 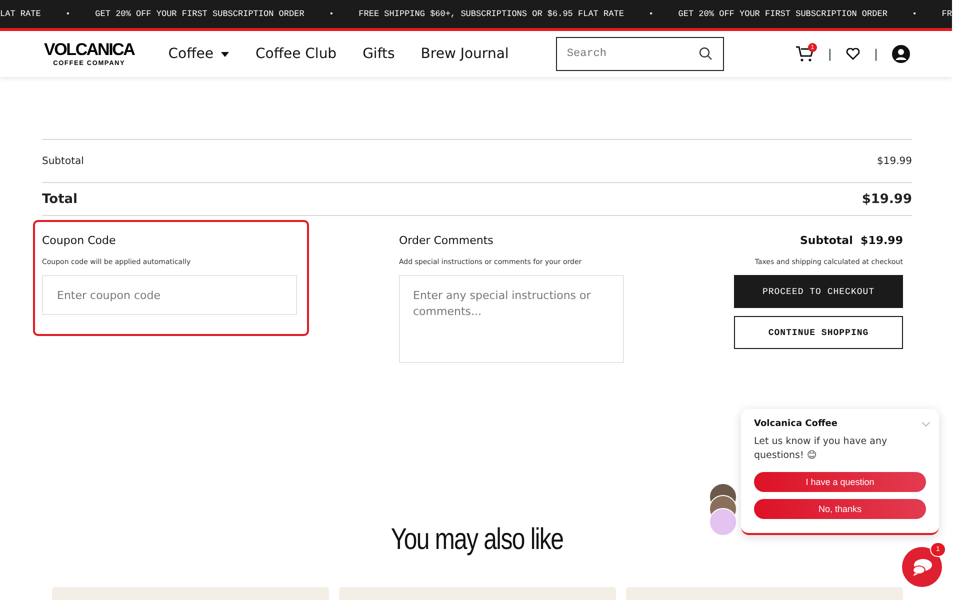 What do you see at coordinates (894, 161) in the screenshot?
I see `subtotal-value: $19.99` at bounding box center [894, 161].